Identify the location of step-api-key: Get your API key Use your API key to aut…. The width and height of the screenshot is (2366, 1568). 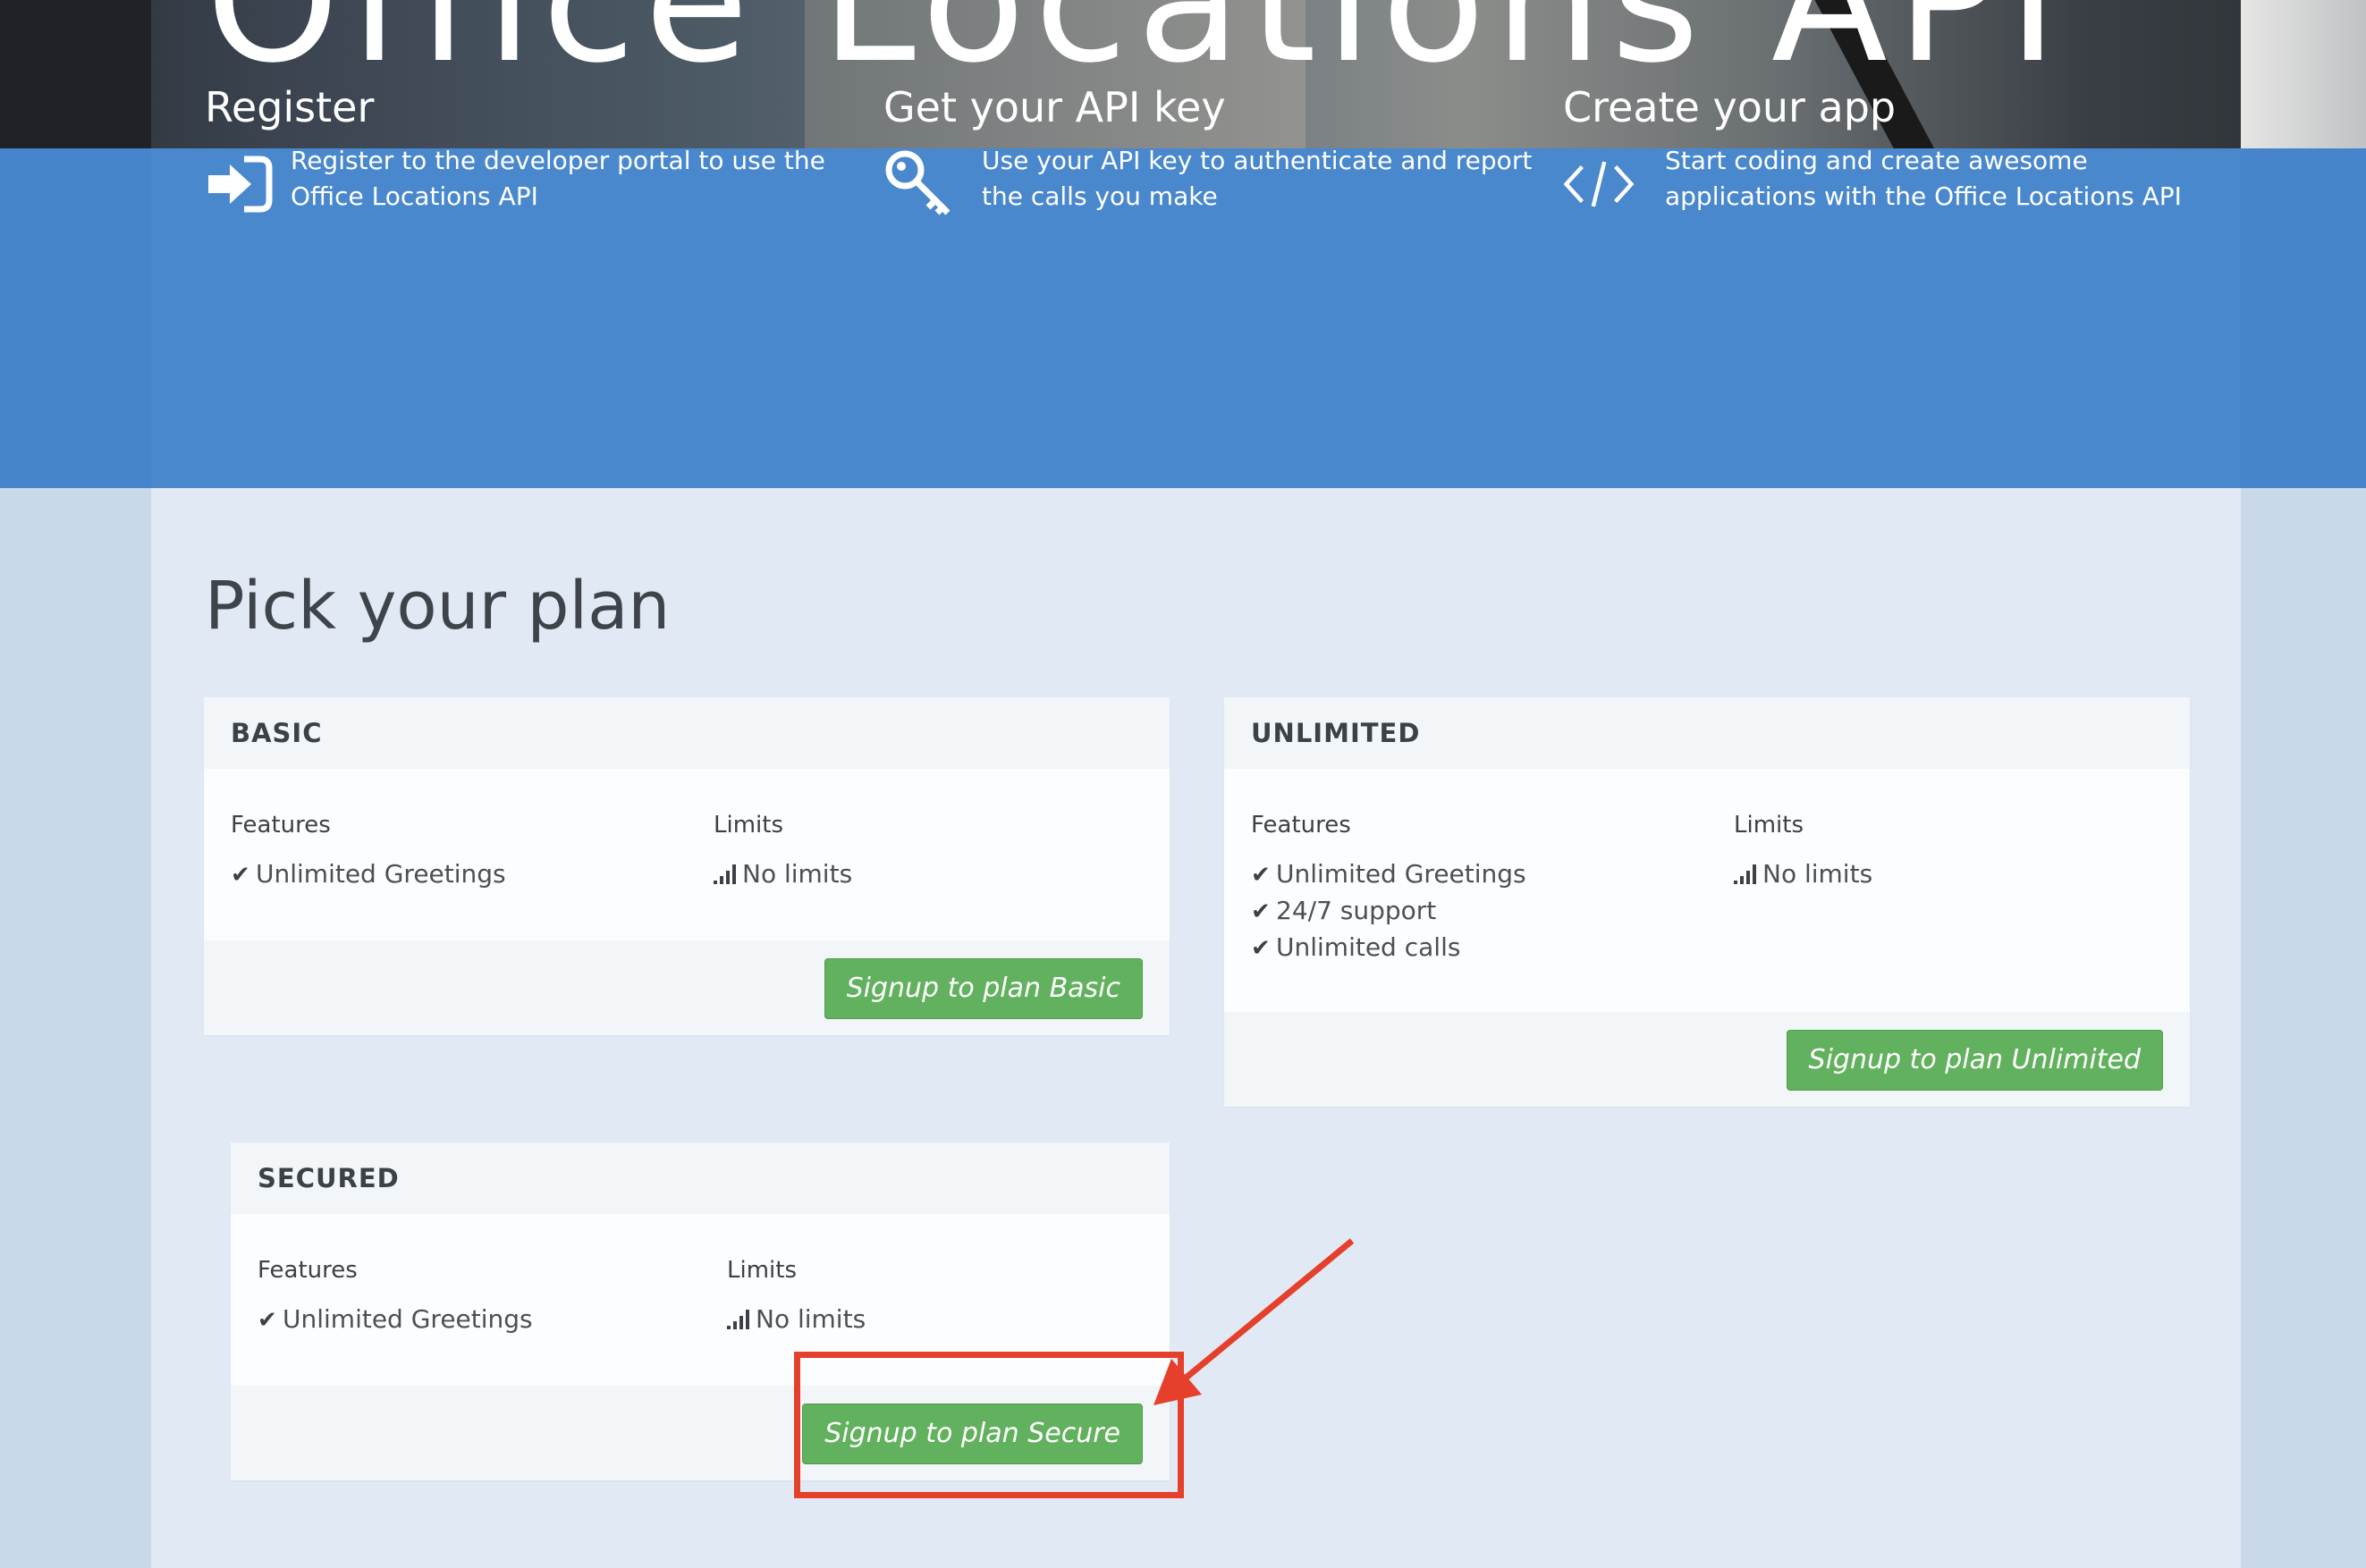
(1214, 147).